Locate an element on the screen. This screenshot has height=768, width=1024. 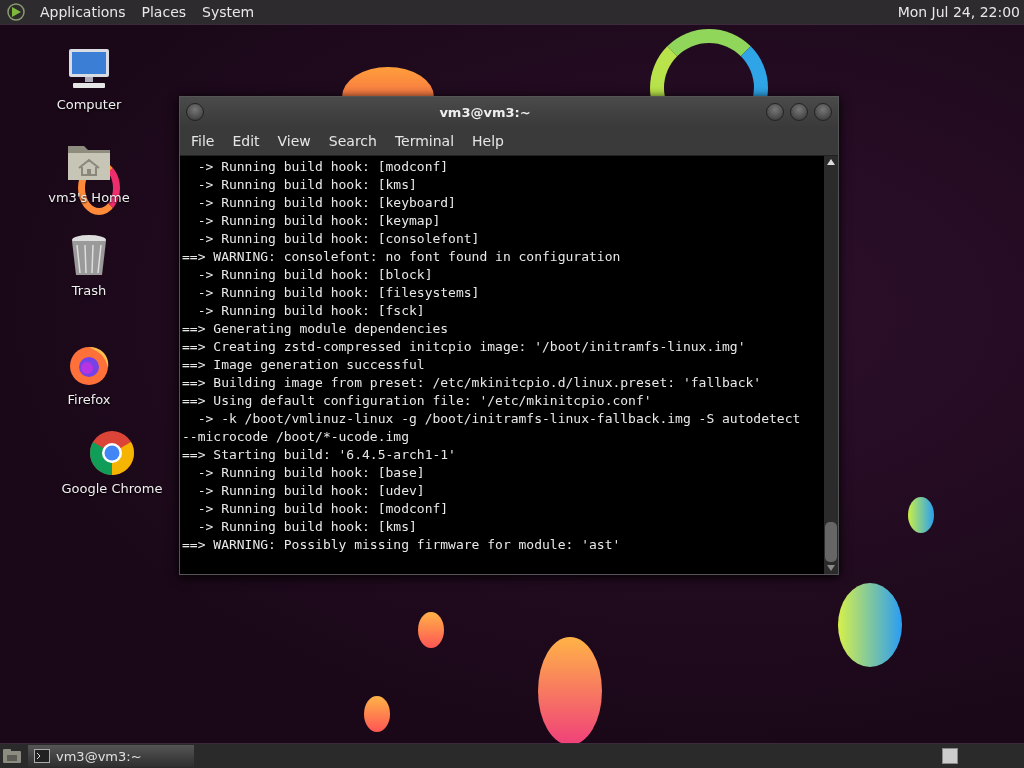
panel-menu: Places is located at coordinates (164, 12).